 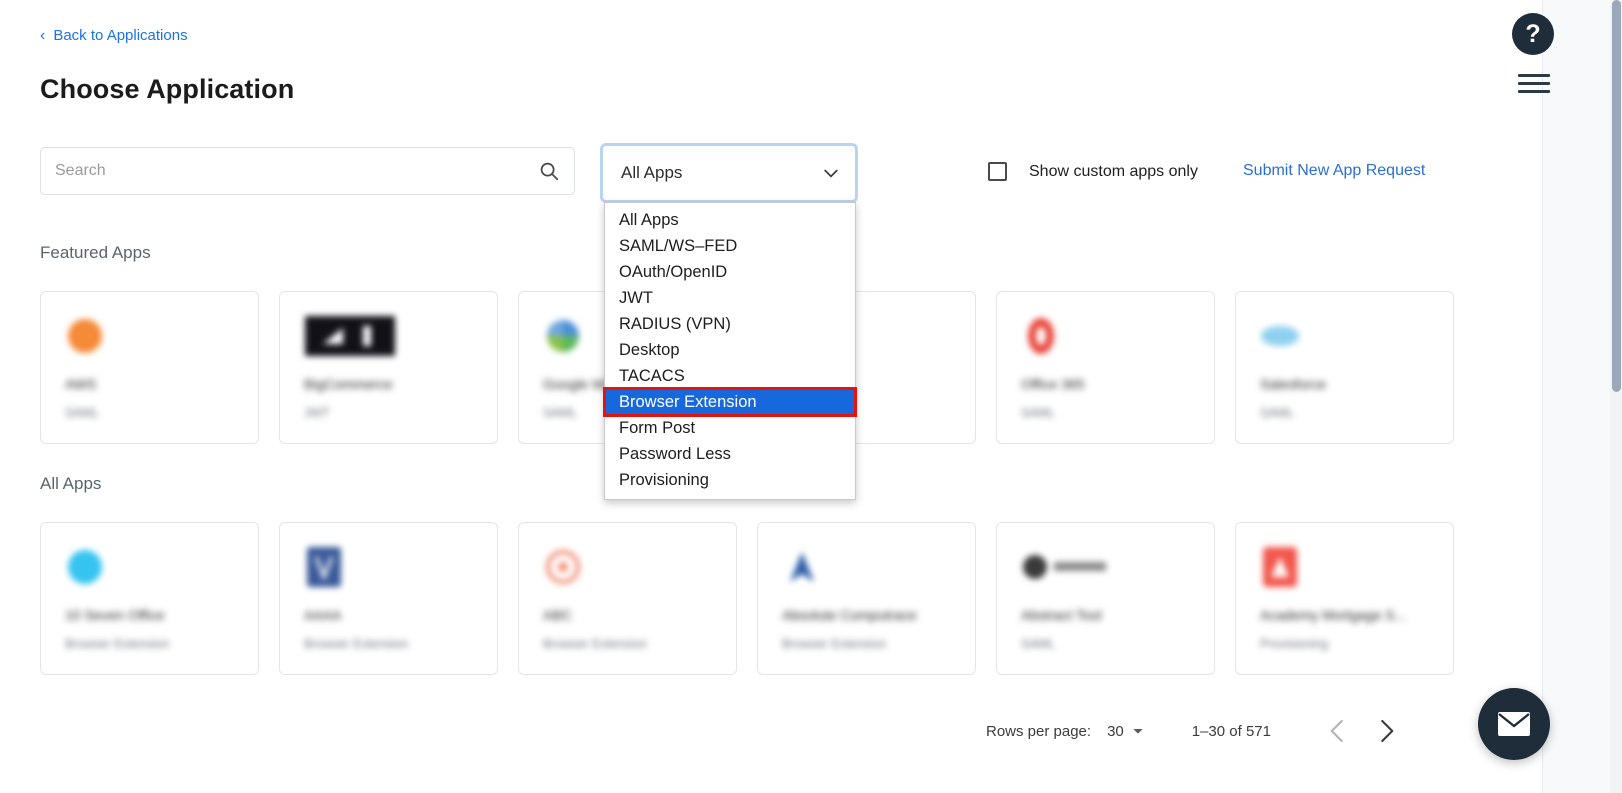 What do you see at coordinates (730, 272) in the screenshot?
I see `dropdown-option-oauth-openid: OAuth/OpenID` at bounding box center [730, 272].